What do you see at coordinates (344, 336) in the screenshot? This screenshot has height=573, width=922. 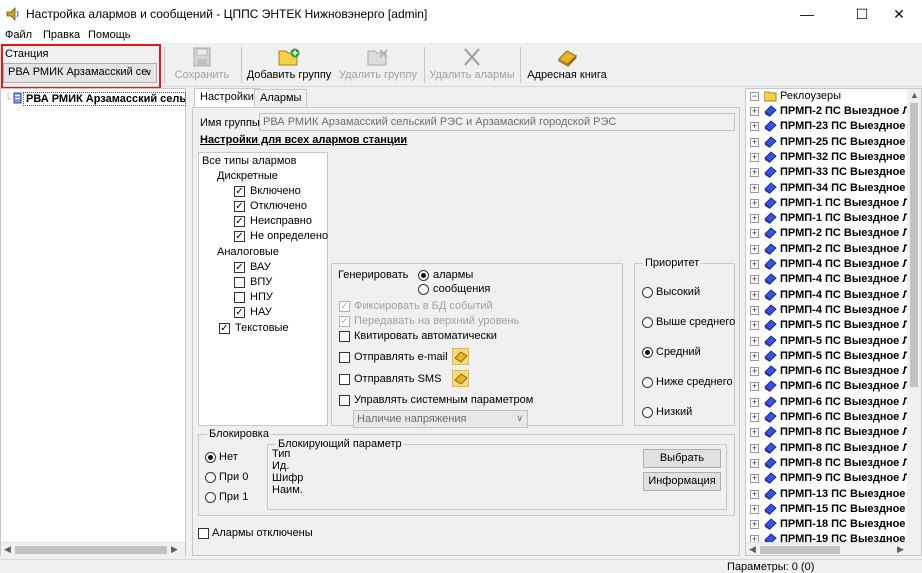 I see `checkbox-auto-ack` at bounding box center [344, 336].